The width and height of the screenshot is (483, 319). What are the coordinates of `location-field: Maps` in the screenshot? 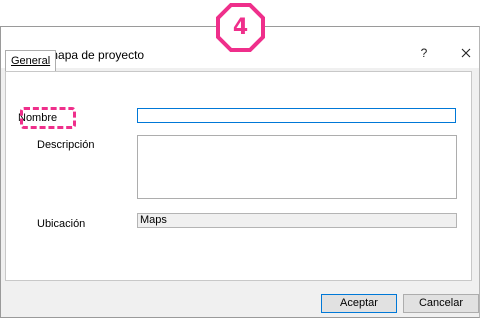 It's located at (297, 220).